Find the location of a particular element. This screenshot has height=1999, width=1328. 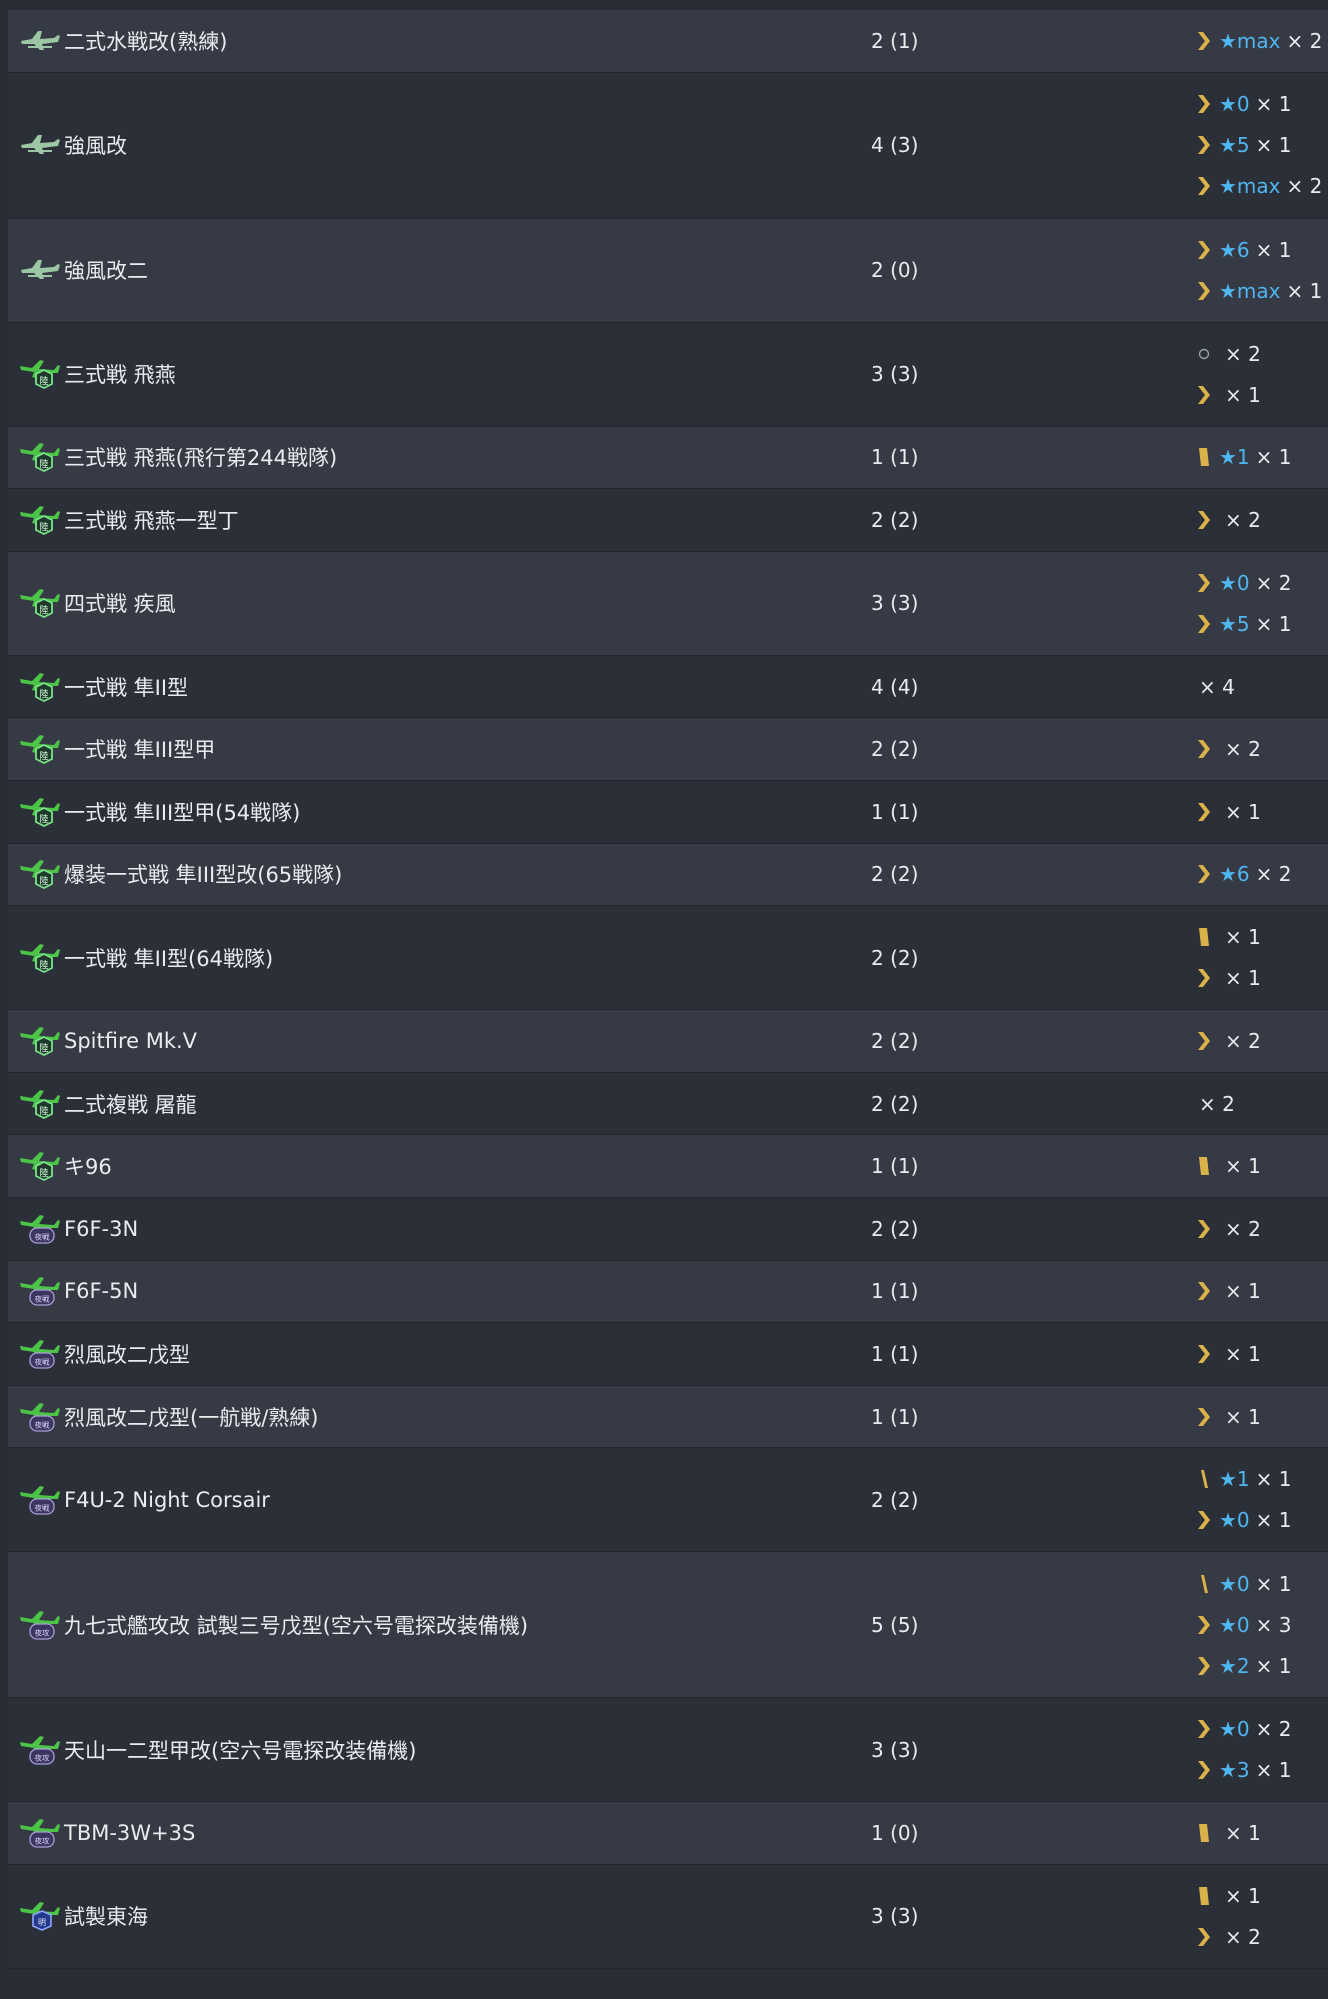

equipment-count: 2 (0) is located at coordinates (895, 270).